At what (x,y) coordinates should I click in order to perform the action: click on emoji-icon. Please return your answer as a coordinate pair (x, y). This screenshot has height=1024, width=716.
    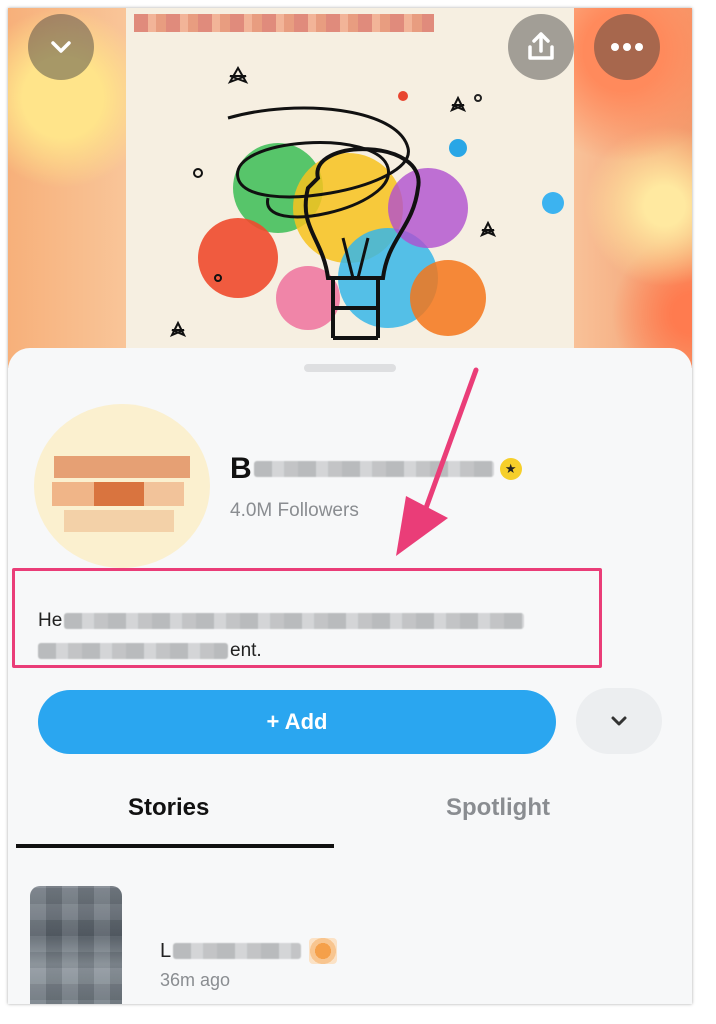
    Looking at the image, I should click on (323, 951).